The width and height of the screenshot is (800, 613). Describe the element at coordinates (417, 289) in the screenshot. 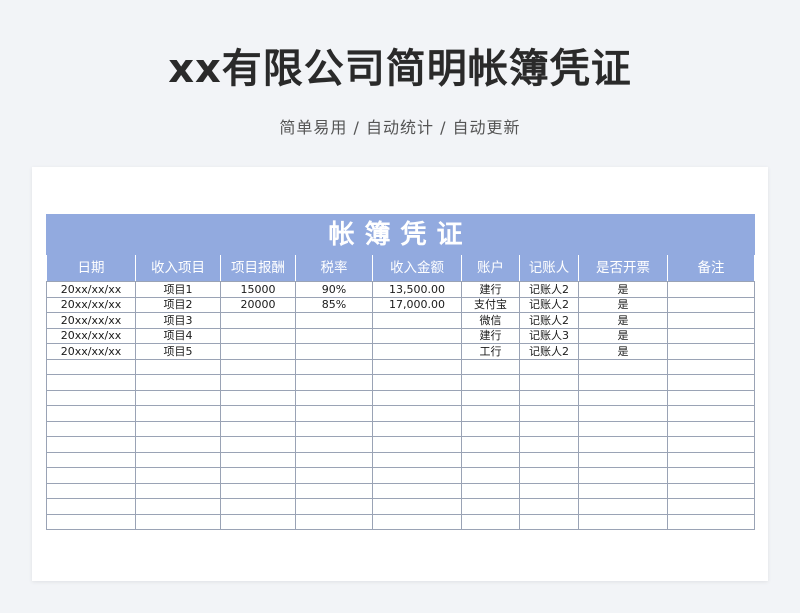

I see `cell-income-amount: 13,500.00` at that location.